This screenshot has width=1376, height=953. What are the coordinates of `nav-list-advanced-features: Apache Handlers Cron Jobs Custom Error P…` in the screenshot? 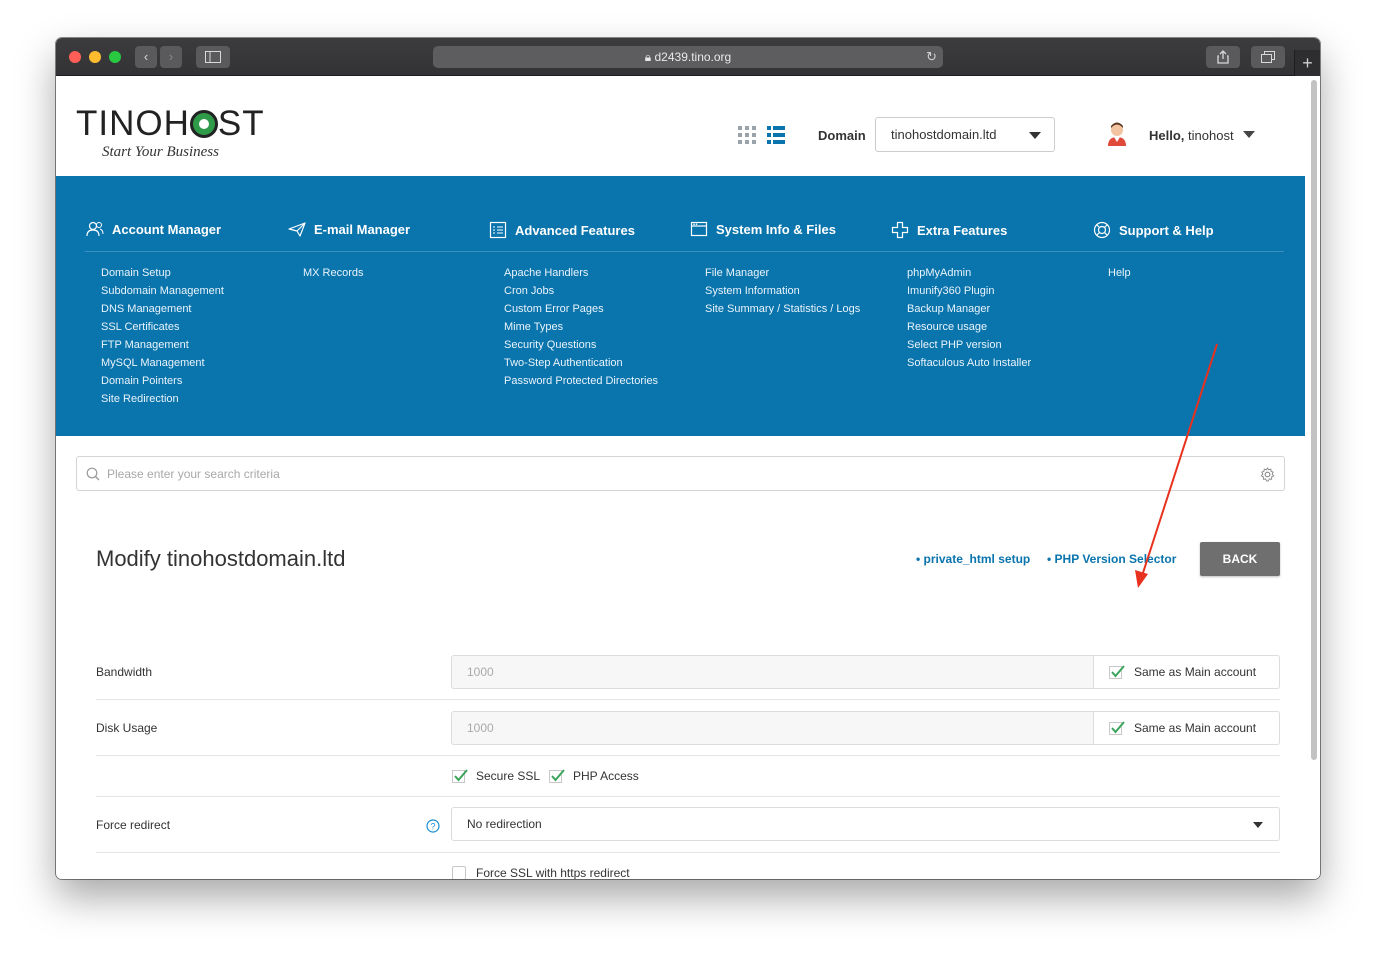 It's located at (581, 327).